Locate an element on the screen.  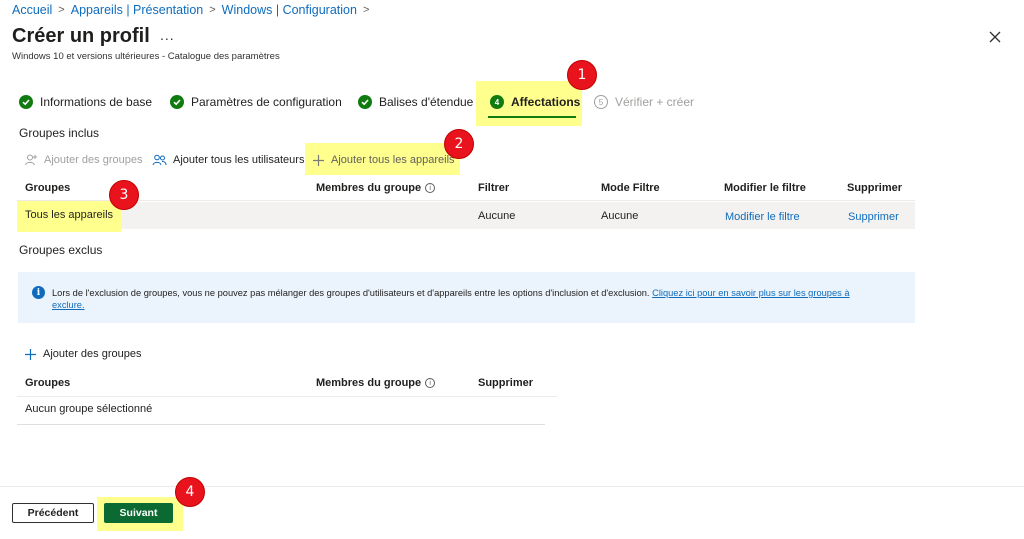
add-all-users-button: Ajouter tous les utilisateurs is located at coordinates (228, 160).